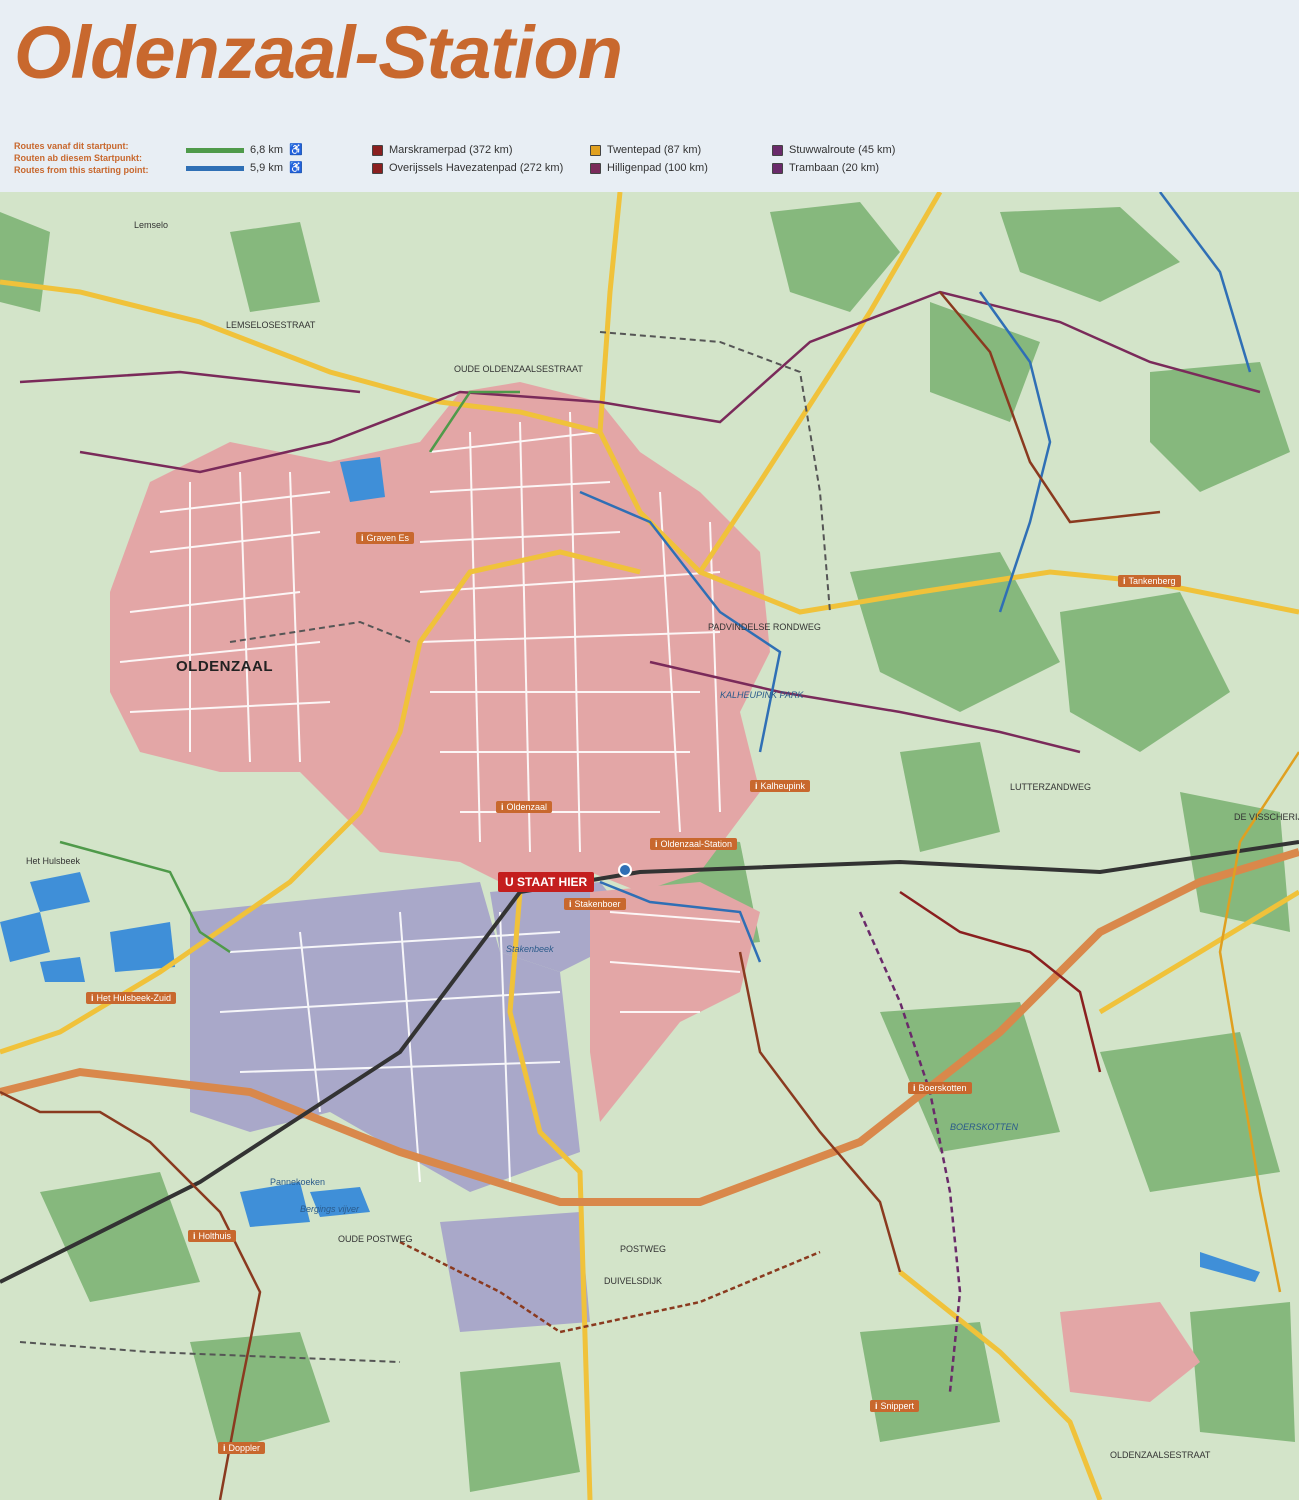 The image size is (1299, 1500). What do you see at coordinates (595, 904) in the screenshot?
I see `start-point-stakenboer: i Stakenboer` at bounding box center [595, 904].